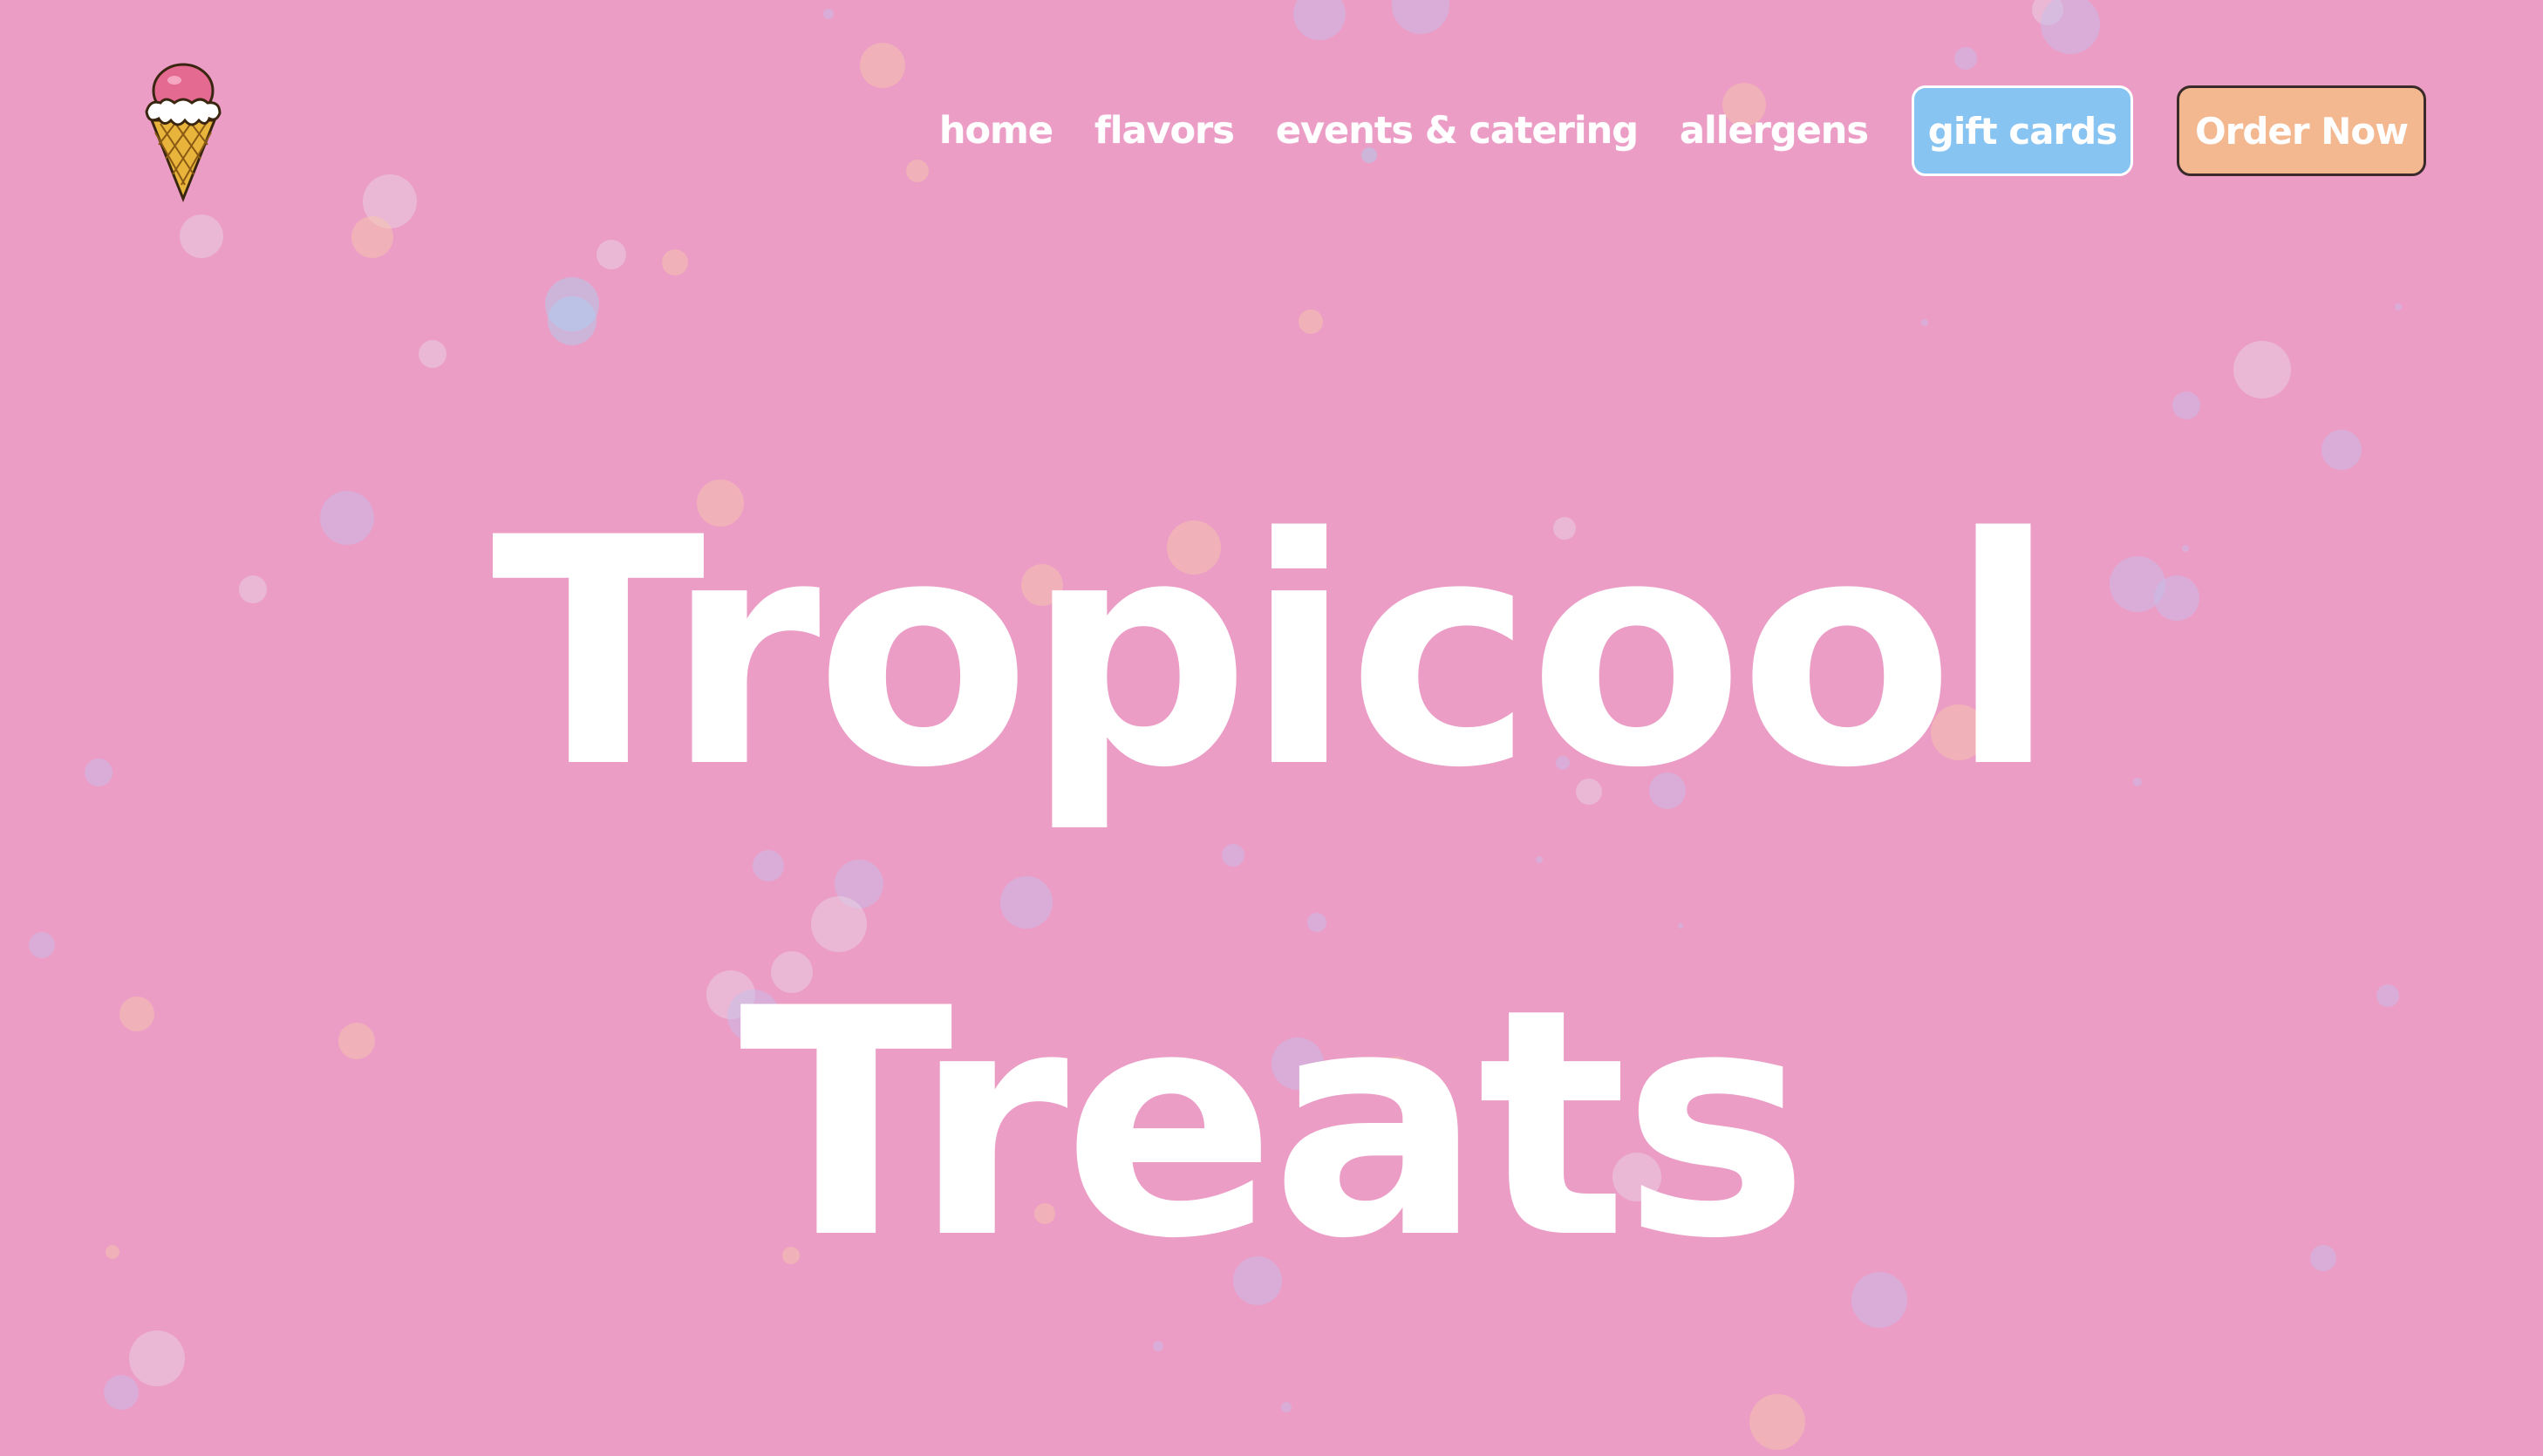 This screenshot has height=1456, width=2543. What do you see at coordinates (2301, 130) in the screenshot?
I see `order-now-button: Order Now` at bounding box center [2301, 130].